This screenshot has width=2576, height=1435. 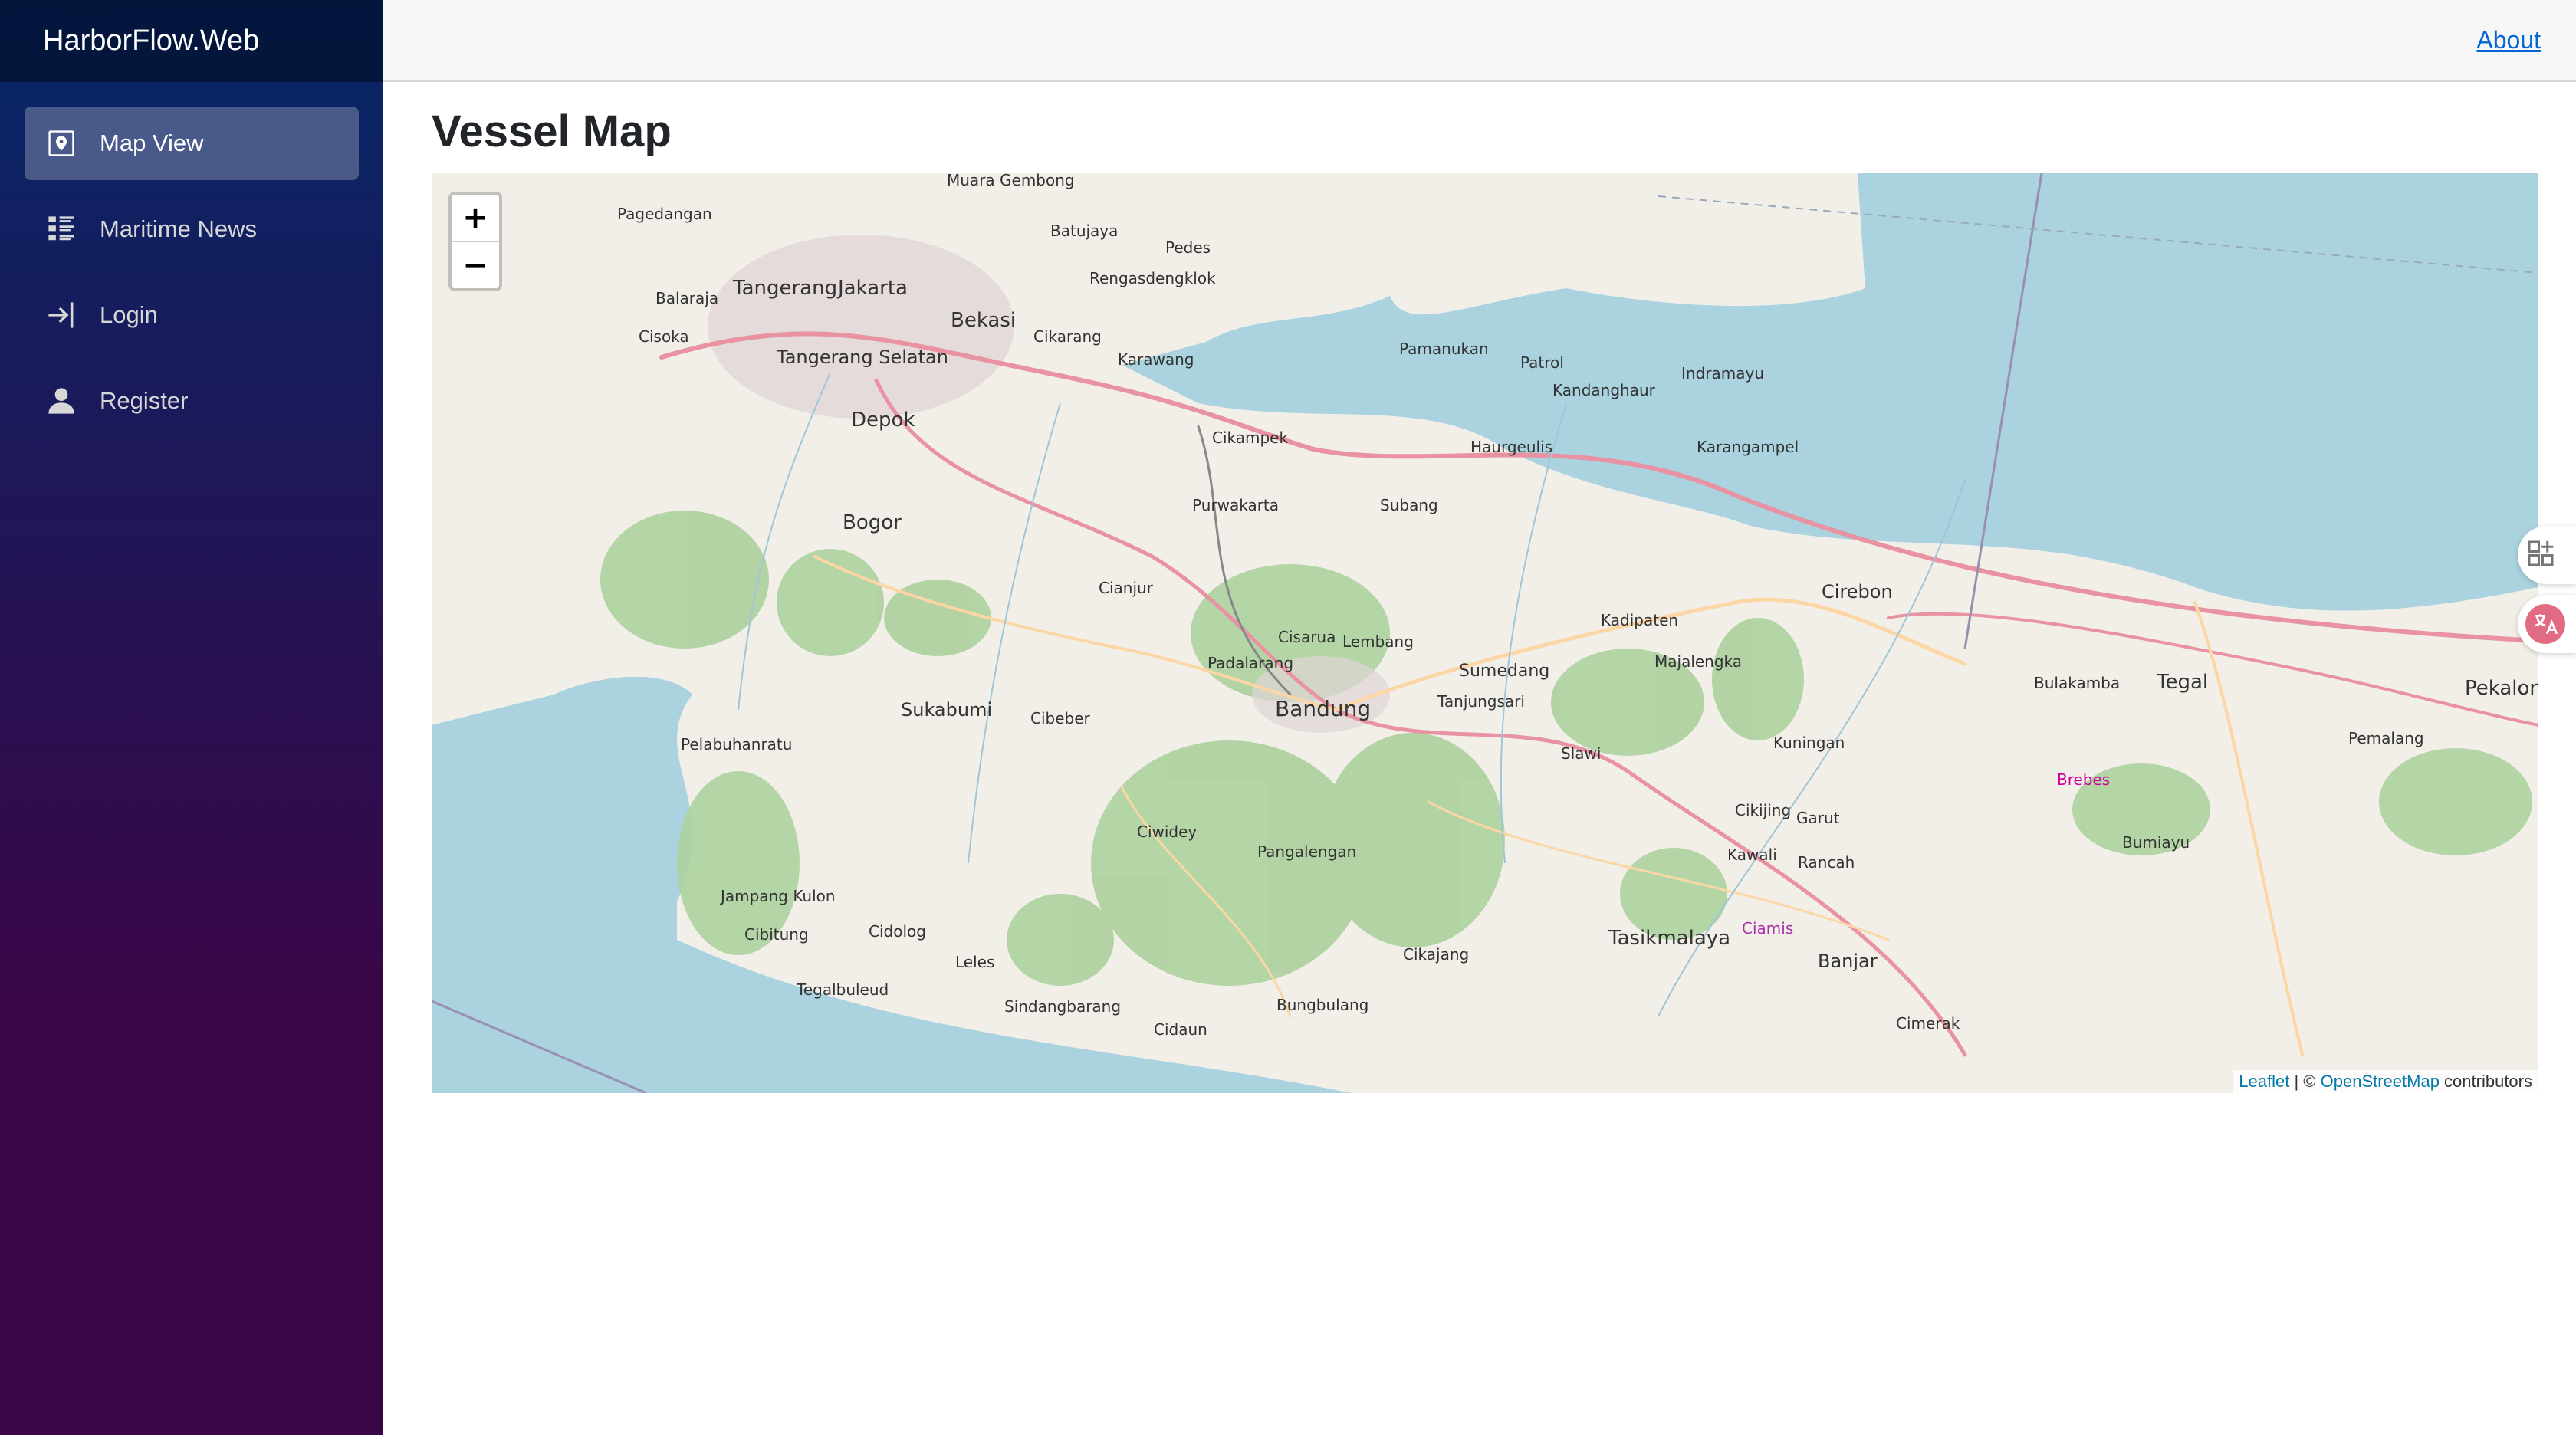 I want to click on map-attribution: Leaflet | © OpenStreetMap contributors, so click(x=2386, y=1081).